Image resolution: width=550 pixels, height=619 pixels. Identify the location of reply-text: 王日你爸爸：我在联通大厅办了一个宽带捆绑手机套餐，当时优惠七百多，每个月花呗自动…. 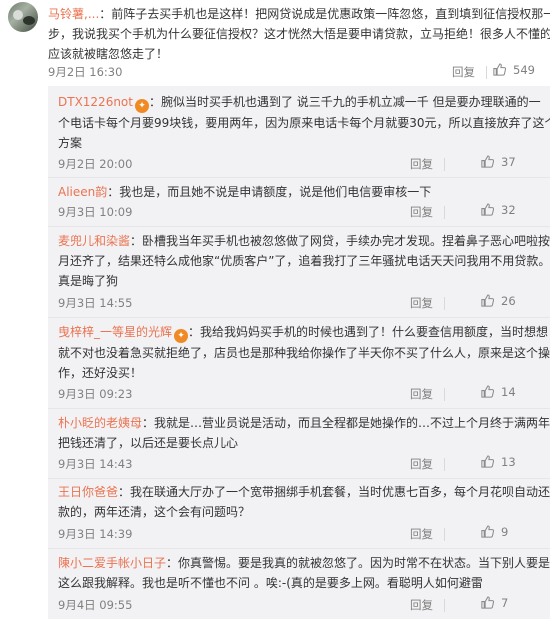
(304, 502).